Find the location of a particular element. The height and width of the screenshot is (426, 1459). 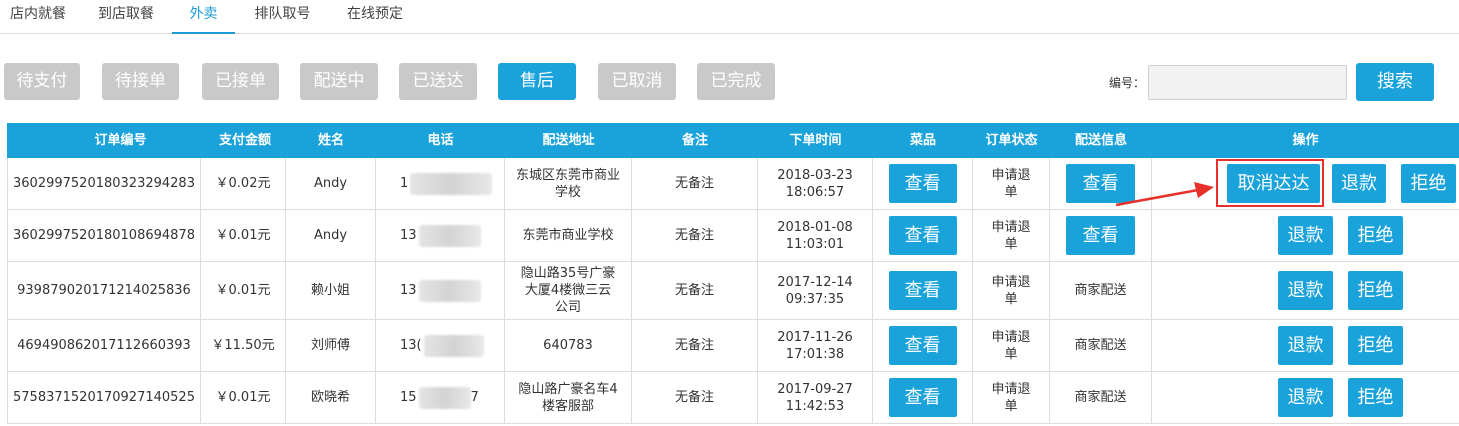

filter-accepted-button: 已接单 is located at coordinates (240, 81).